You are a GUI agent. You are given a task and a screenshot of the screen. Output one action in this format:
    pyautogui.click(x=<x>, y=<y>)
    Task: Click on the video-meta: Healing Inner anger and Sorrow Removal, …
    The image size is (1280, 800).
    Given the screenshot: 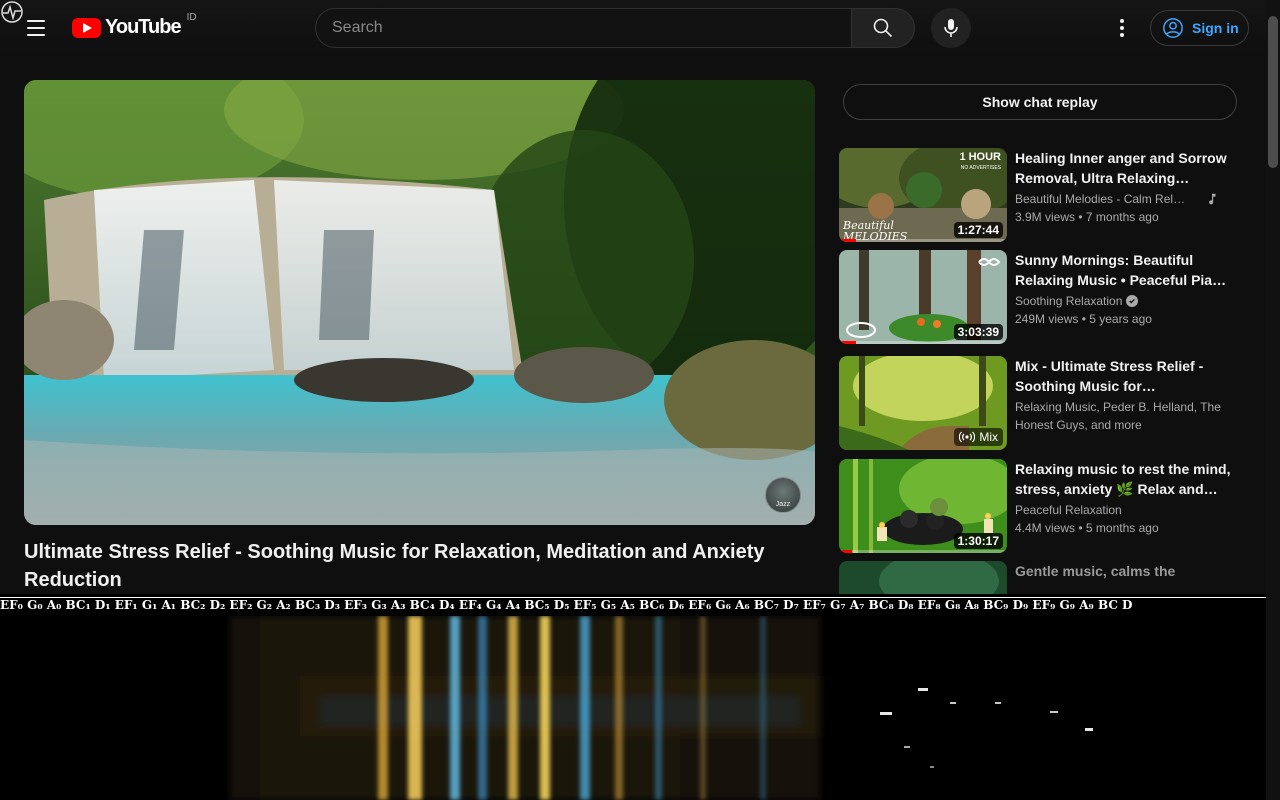 What is the action you would take?
    pyautogui.click(x=1119, y=195)
    